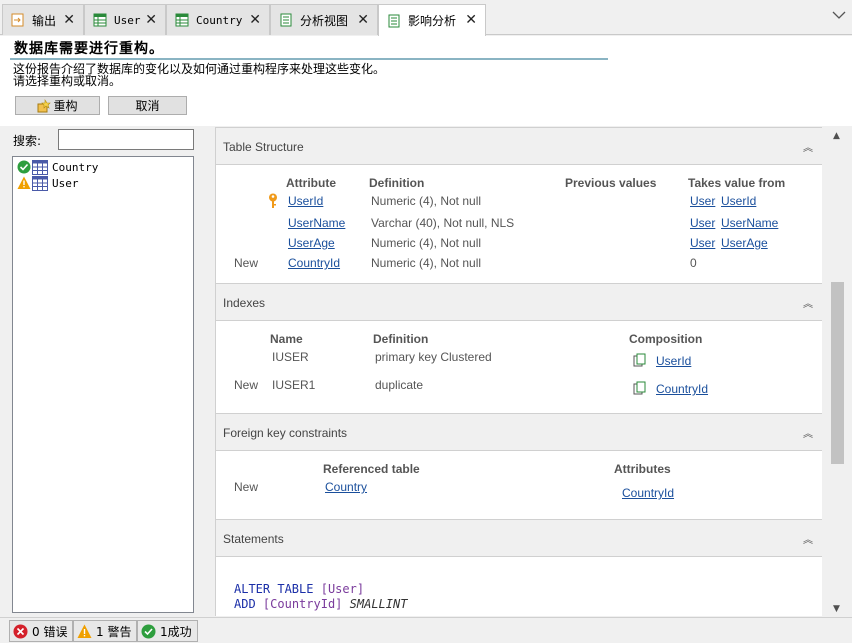 This screenshot has width=852, height=643. I want to click on index-name: IUSER1, so click(294, 385).